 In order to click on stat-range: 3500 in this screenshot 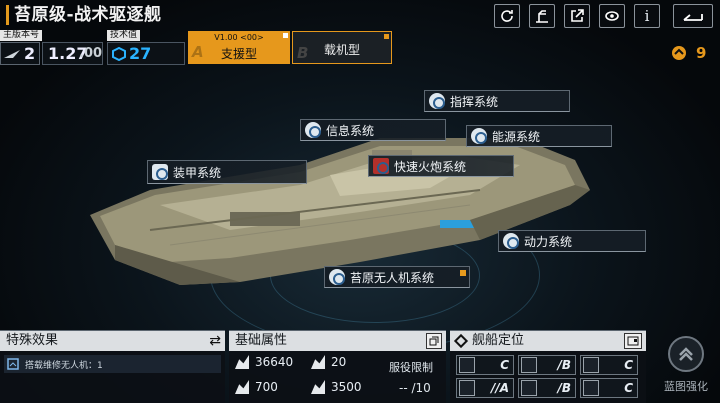, I will do `click(336, 387)`.